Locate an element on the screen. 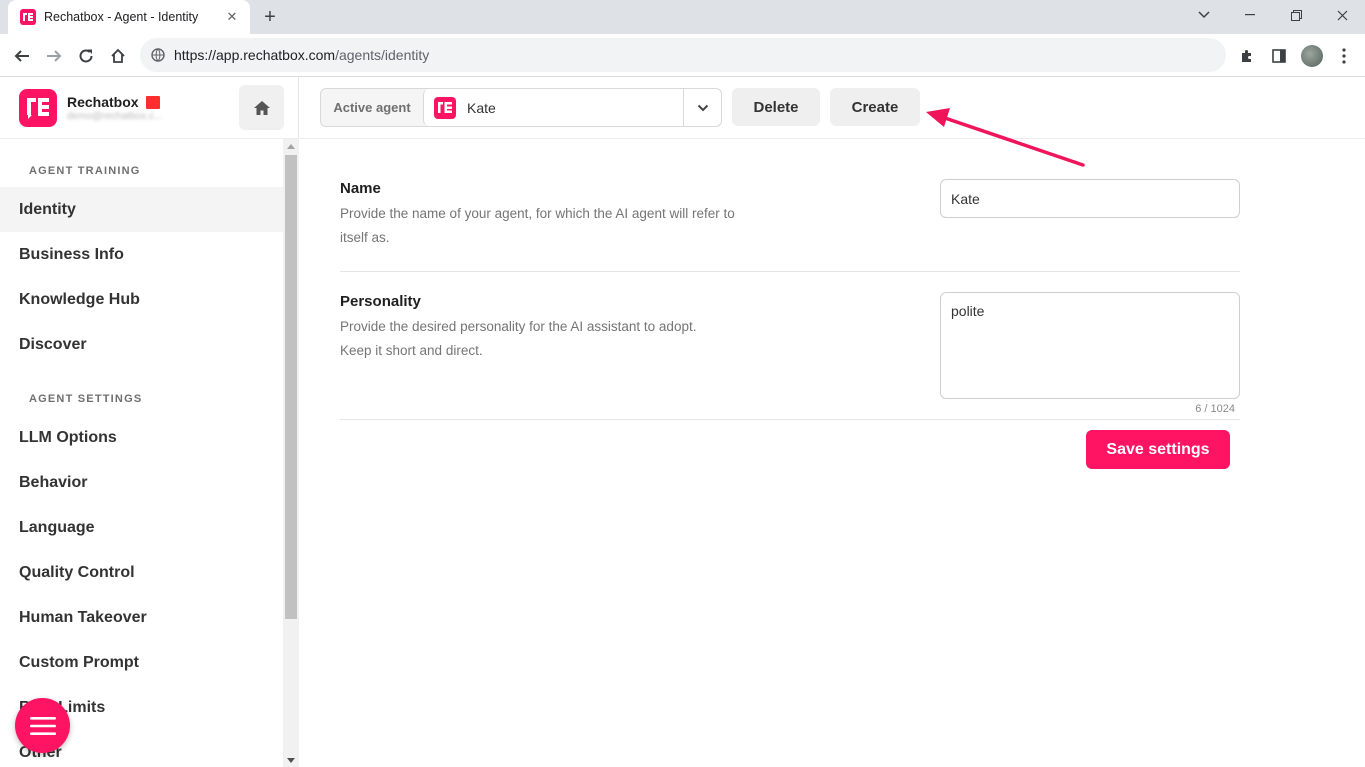 The image size is (1365, 767). site-info-icon is located at coordinates (158, 55).